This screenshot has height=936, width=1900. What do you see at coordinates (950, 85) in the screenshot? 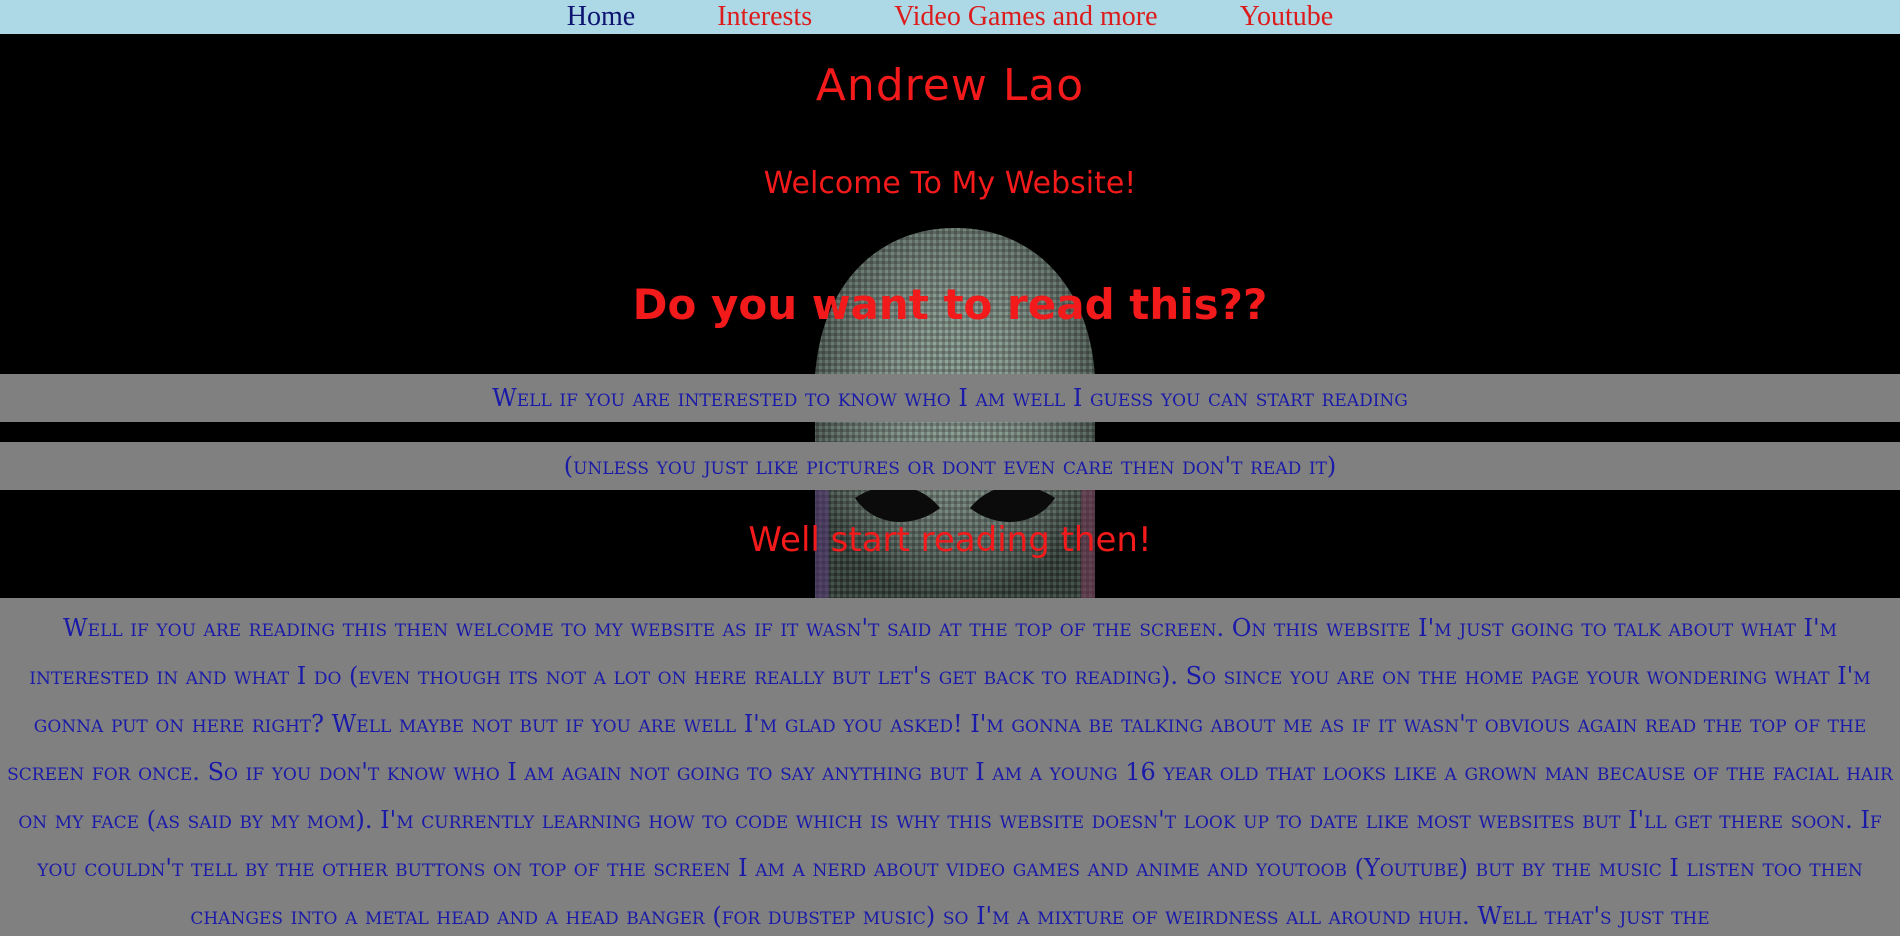
I see `site-title: Andrew Lao` at bounding box center [950, 85].